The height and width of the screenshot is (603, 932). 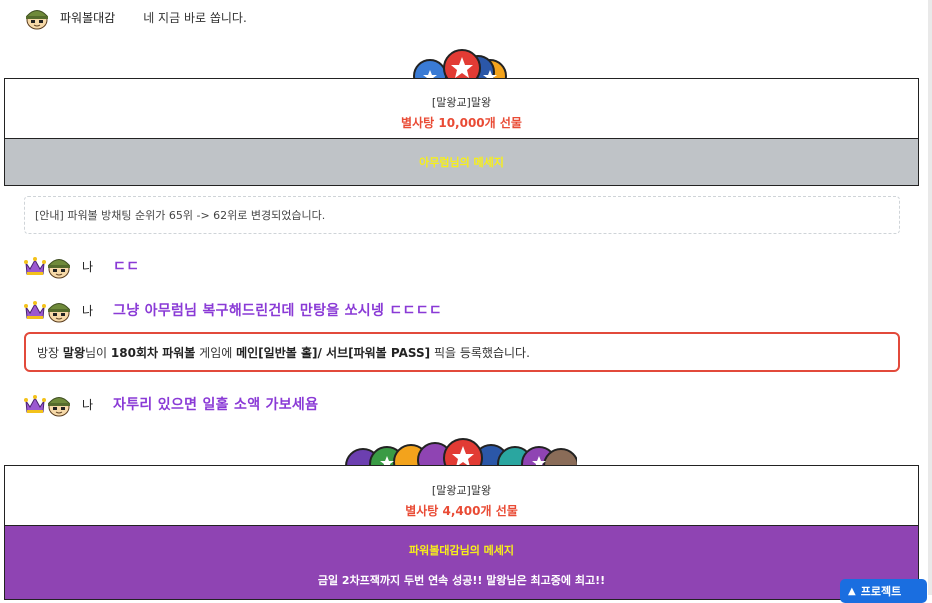 I want to click on chat-message-text: 자투리 있으면 일홀 소액 가보세욤, so click(x=216, y=405).